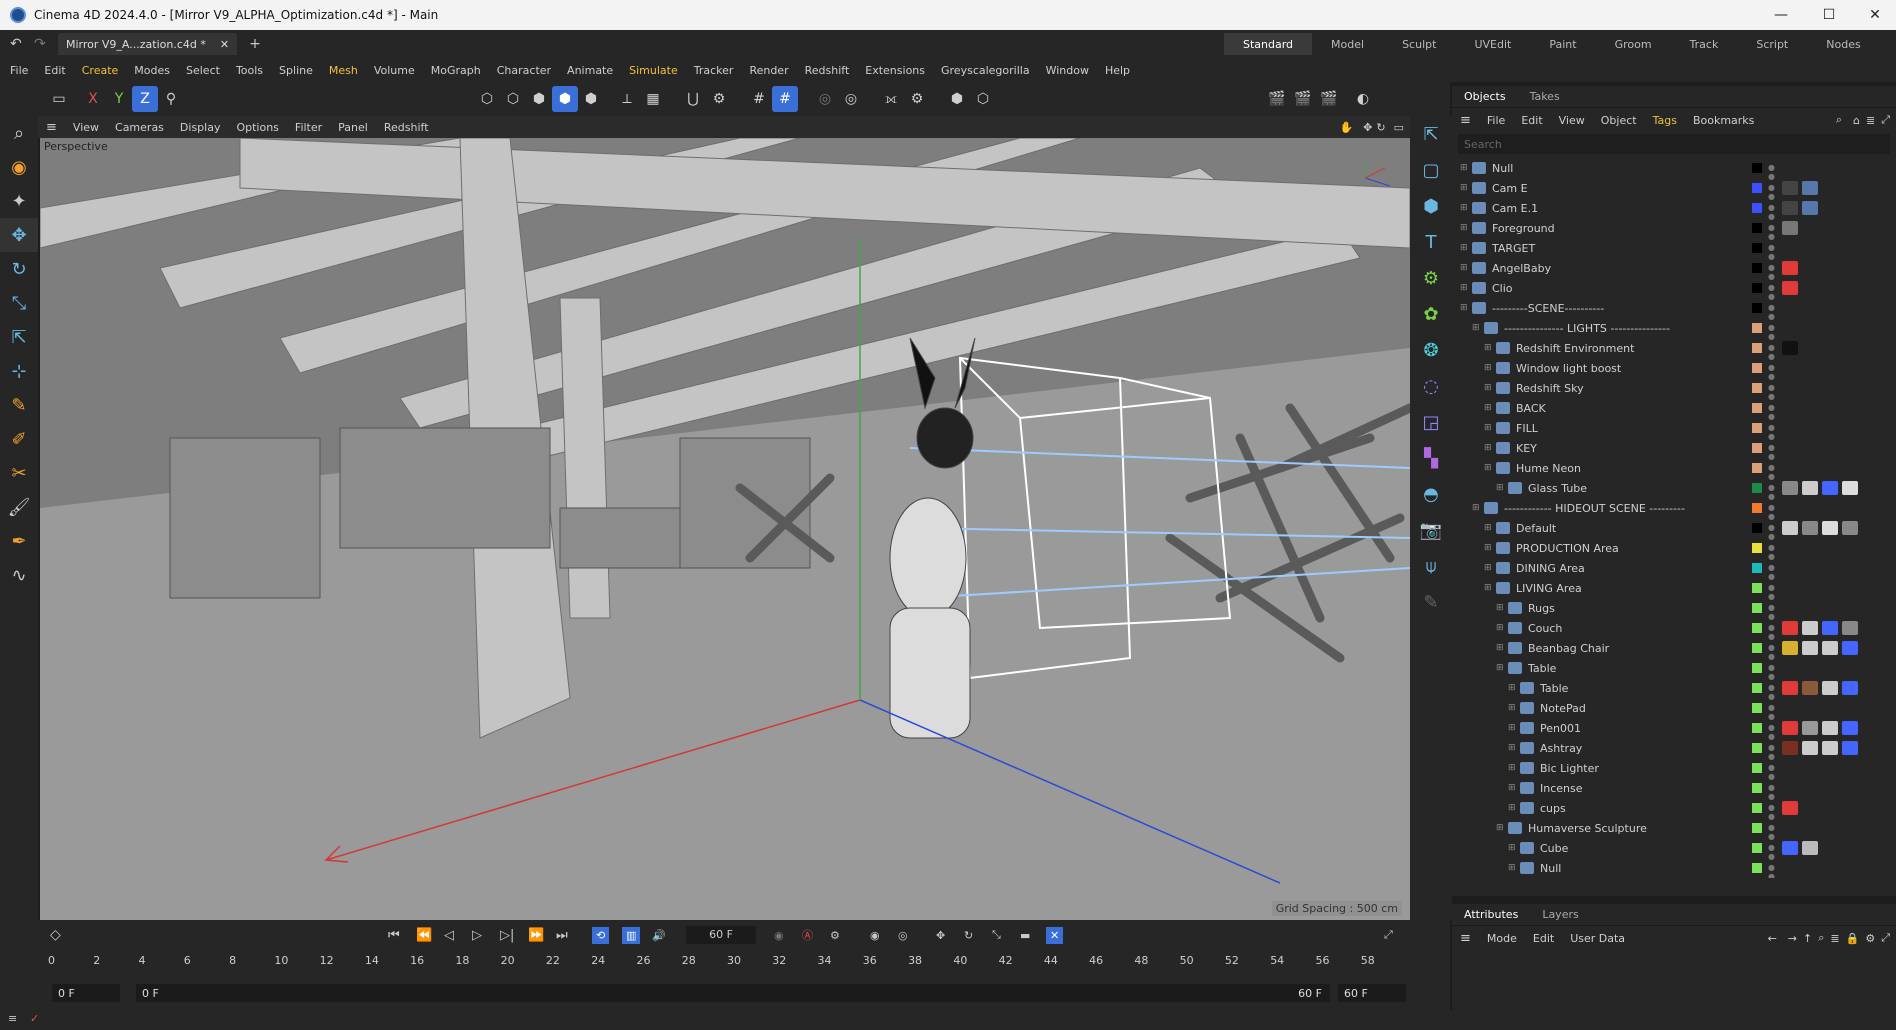 Image resolution: width=1896 pixels, height=1030 pixels. What do you see at coordinates (19, 201) in the screenshot?
I see `selection-tools-icon: ✦` at bounding box center [19, 201].